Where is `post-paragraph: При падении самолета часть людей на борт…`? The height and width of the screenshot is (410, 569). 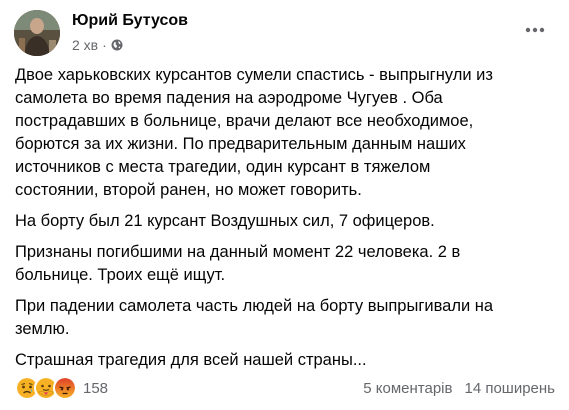 post-paragraph: При падении самолета часть людей на борт… is located at coordinates (254, 317).